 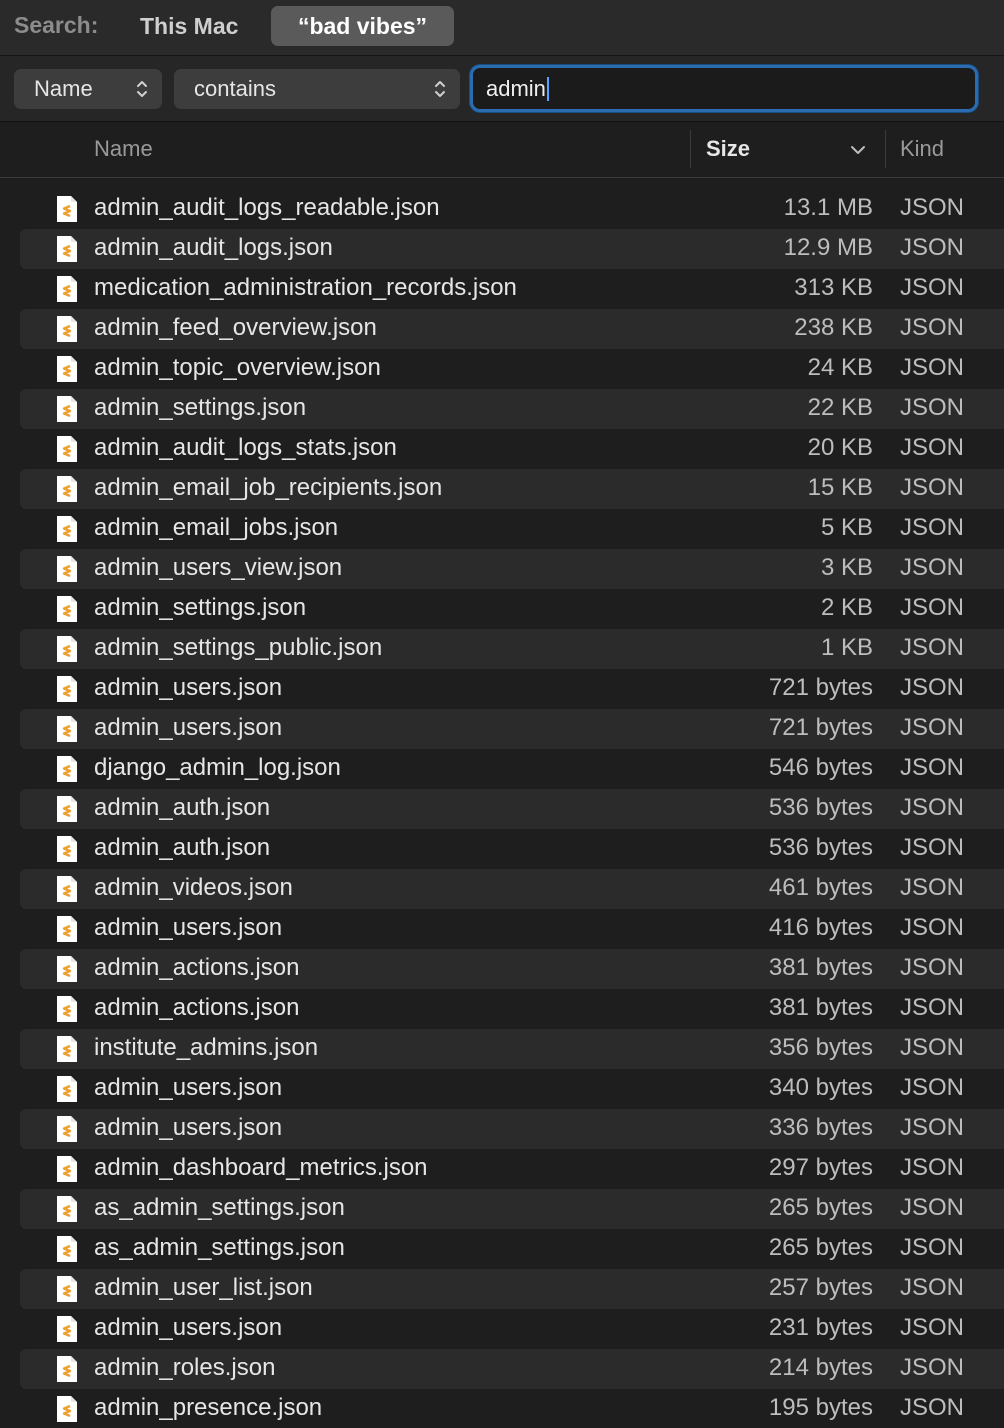 What do you see at coordinates (218, 567) in the screenshot?
I see `file-name: admin_users_view.json` at bounding box center [218, 567].